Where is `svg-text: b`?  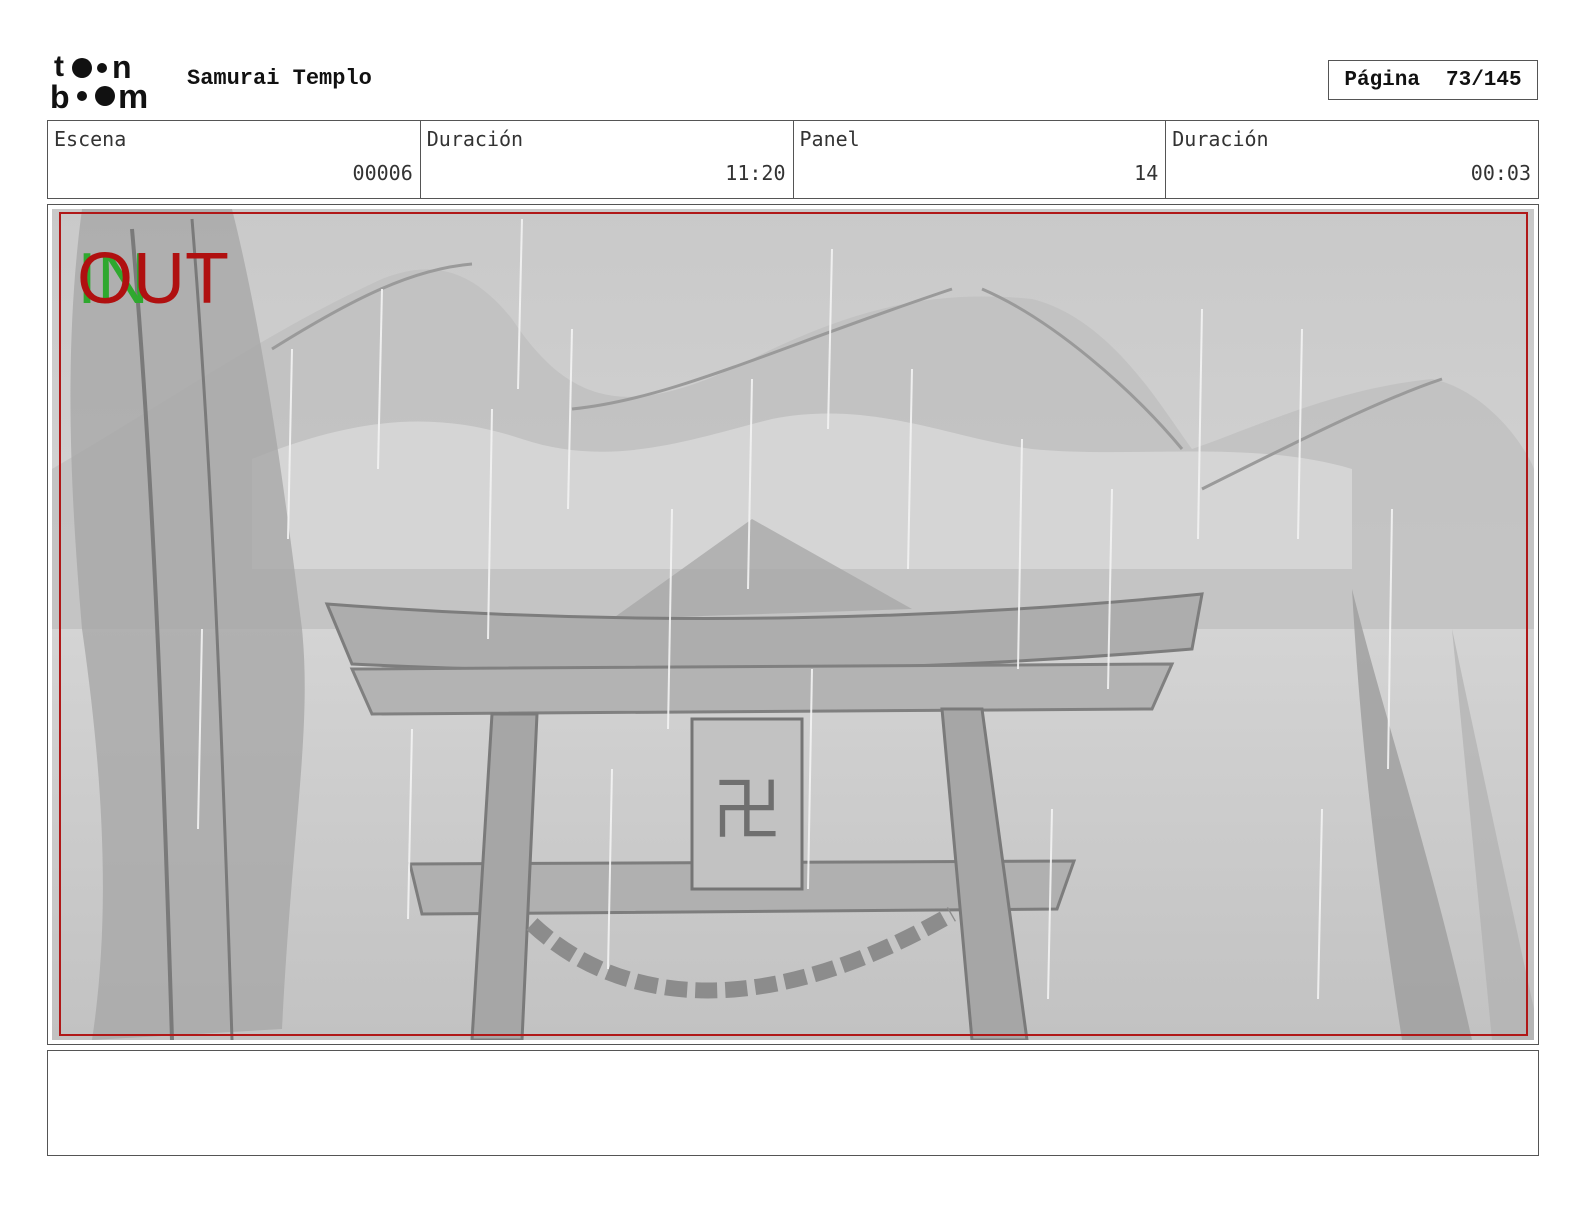 svg-text: b is located at coordinates (60, 95).